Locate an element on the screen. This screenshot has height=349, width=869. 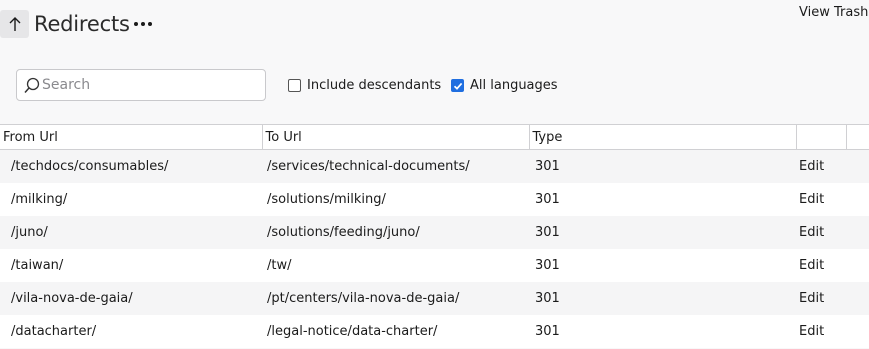
to-url-cell: /services/technical-documents/ is located at coordinates (395, 166).